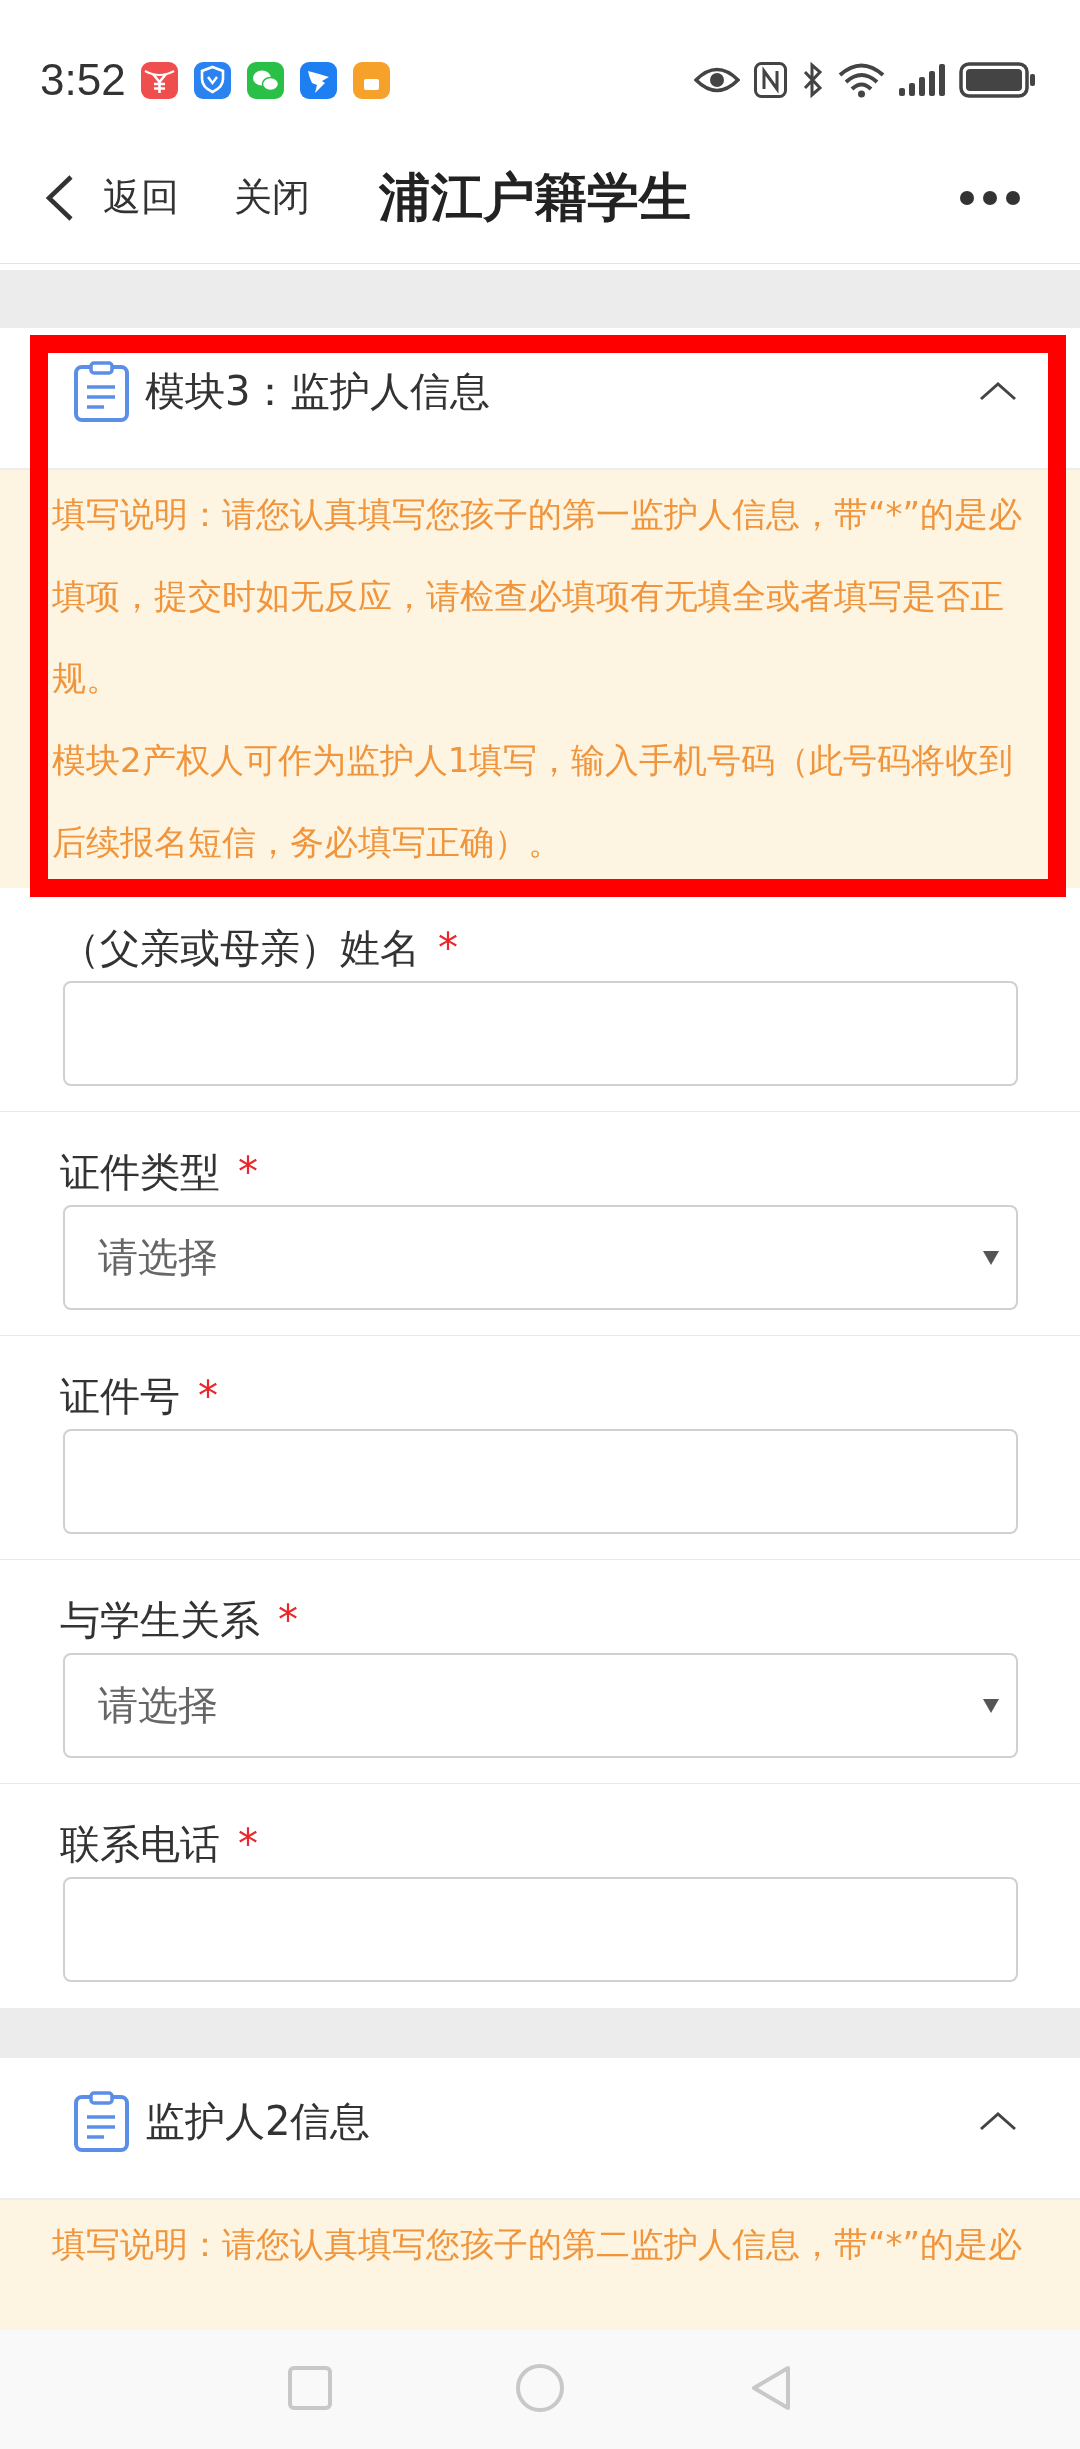 This screenshot has width=1080, height=2449. I want to click on shield-app-icon, so click(212, 80).